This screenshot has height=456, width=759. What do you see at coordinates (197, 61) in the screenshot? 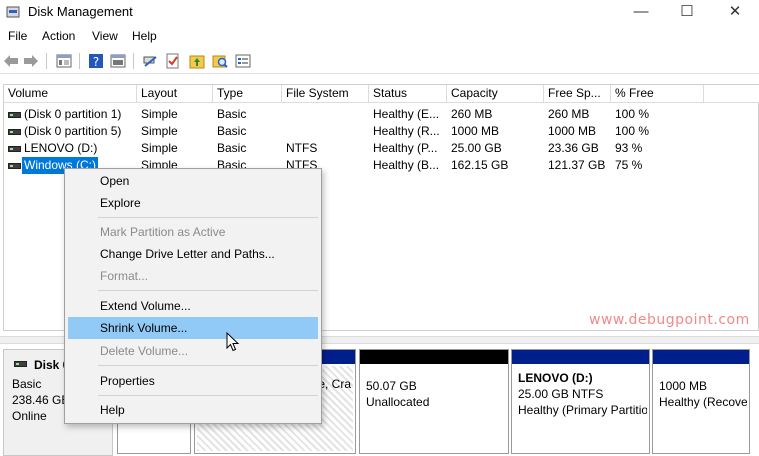
I see `up-folder-icon` at bounding box center [197, 61].